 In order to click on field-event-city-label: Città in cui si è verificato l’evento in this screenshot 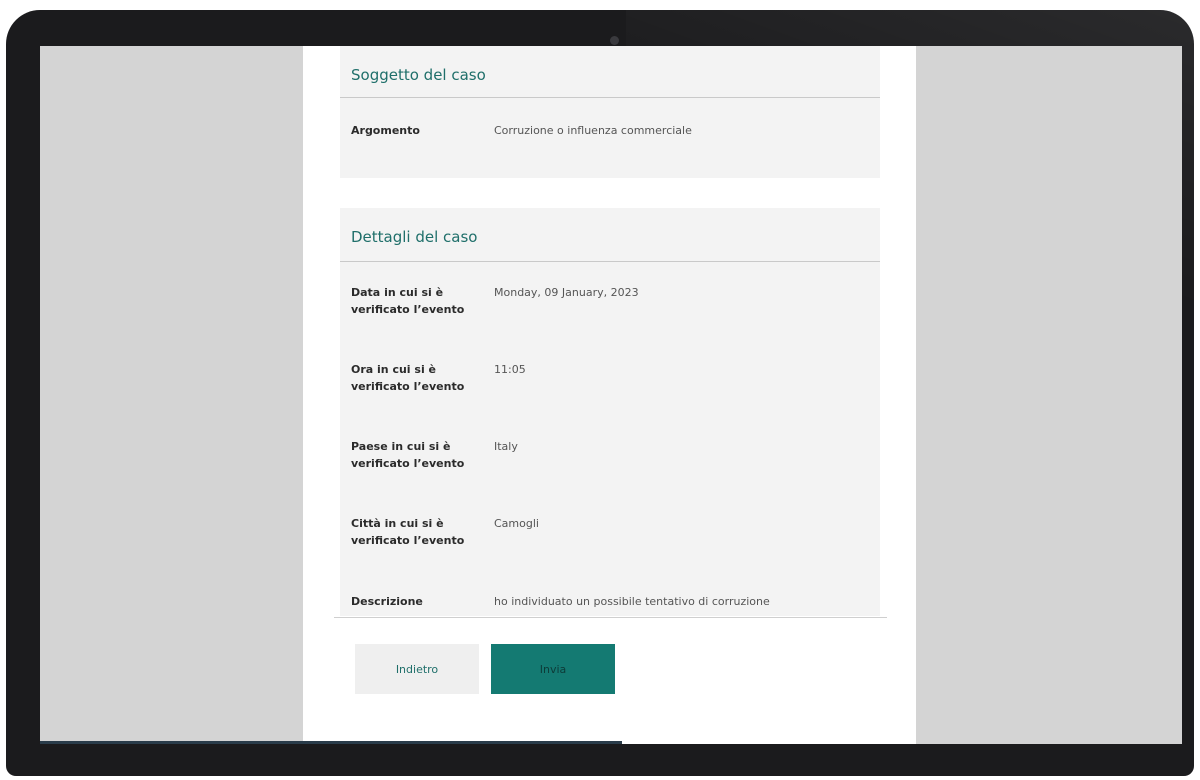, I will do `click(408, 532)`.